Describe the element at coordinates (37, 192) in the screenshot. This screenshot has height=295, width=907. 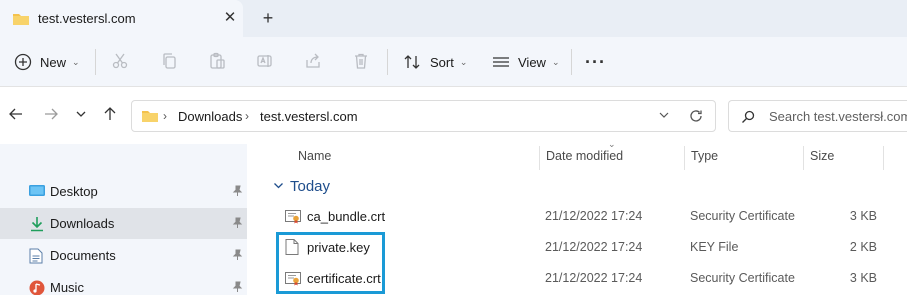
I see `desktop-icon` at that location.